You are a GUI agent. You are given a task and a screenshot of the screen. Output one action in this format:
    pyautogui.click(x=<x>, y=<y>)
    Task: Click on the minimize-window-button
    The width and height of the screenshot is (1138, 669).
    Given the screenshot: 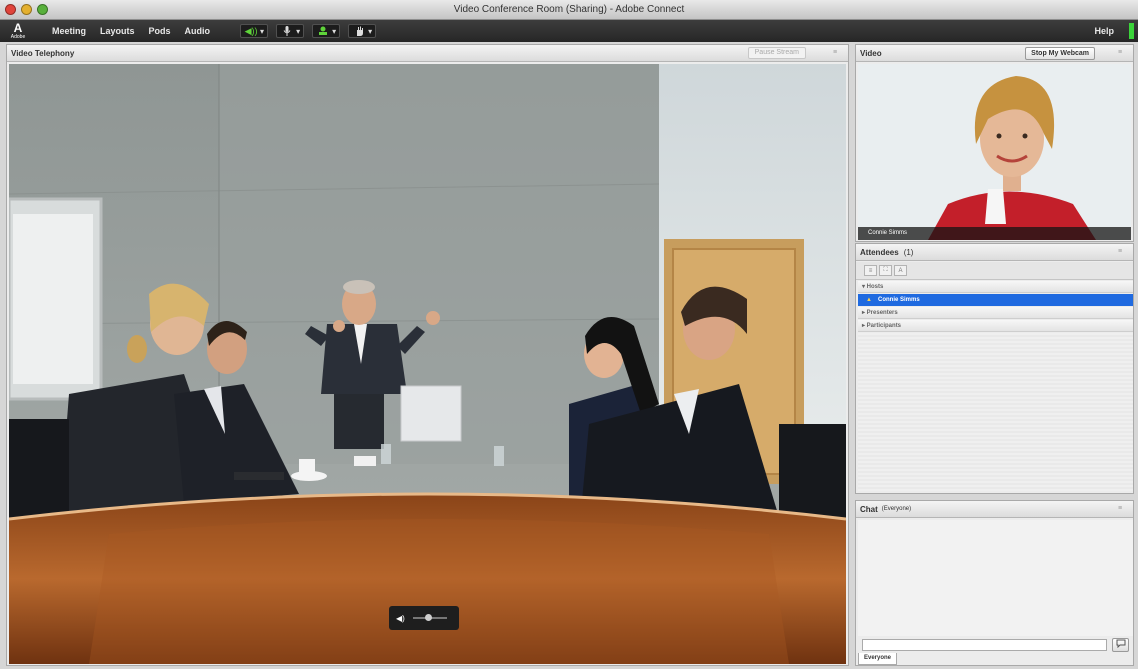 What is the action you would take?
    pyautogui.click(x=26, y=9)
    